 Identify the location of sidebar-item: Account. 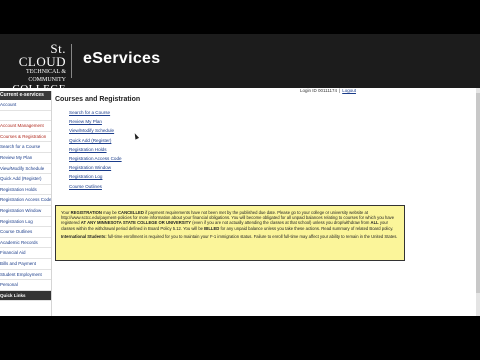
(25, 105).